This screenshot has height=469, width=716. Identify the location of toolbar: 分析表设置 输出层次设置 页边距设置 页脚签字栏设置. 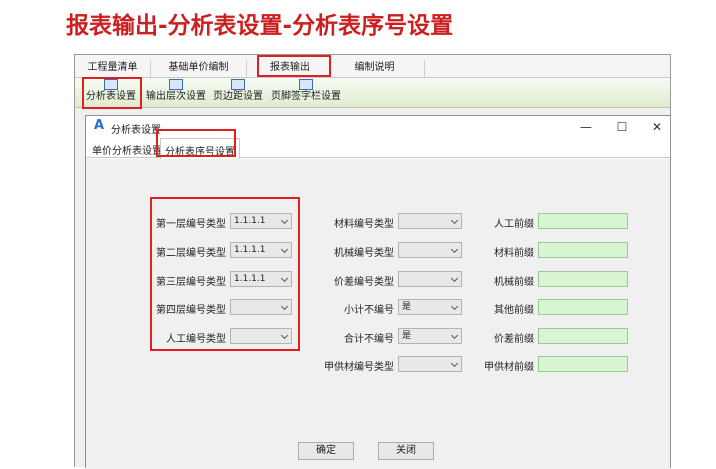
(372, 93).